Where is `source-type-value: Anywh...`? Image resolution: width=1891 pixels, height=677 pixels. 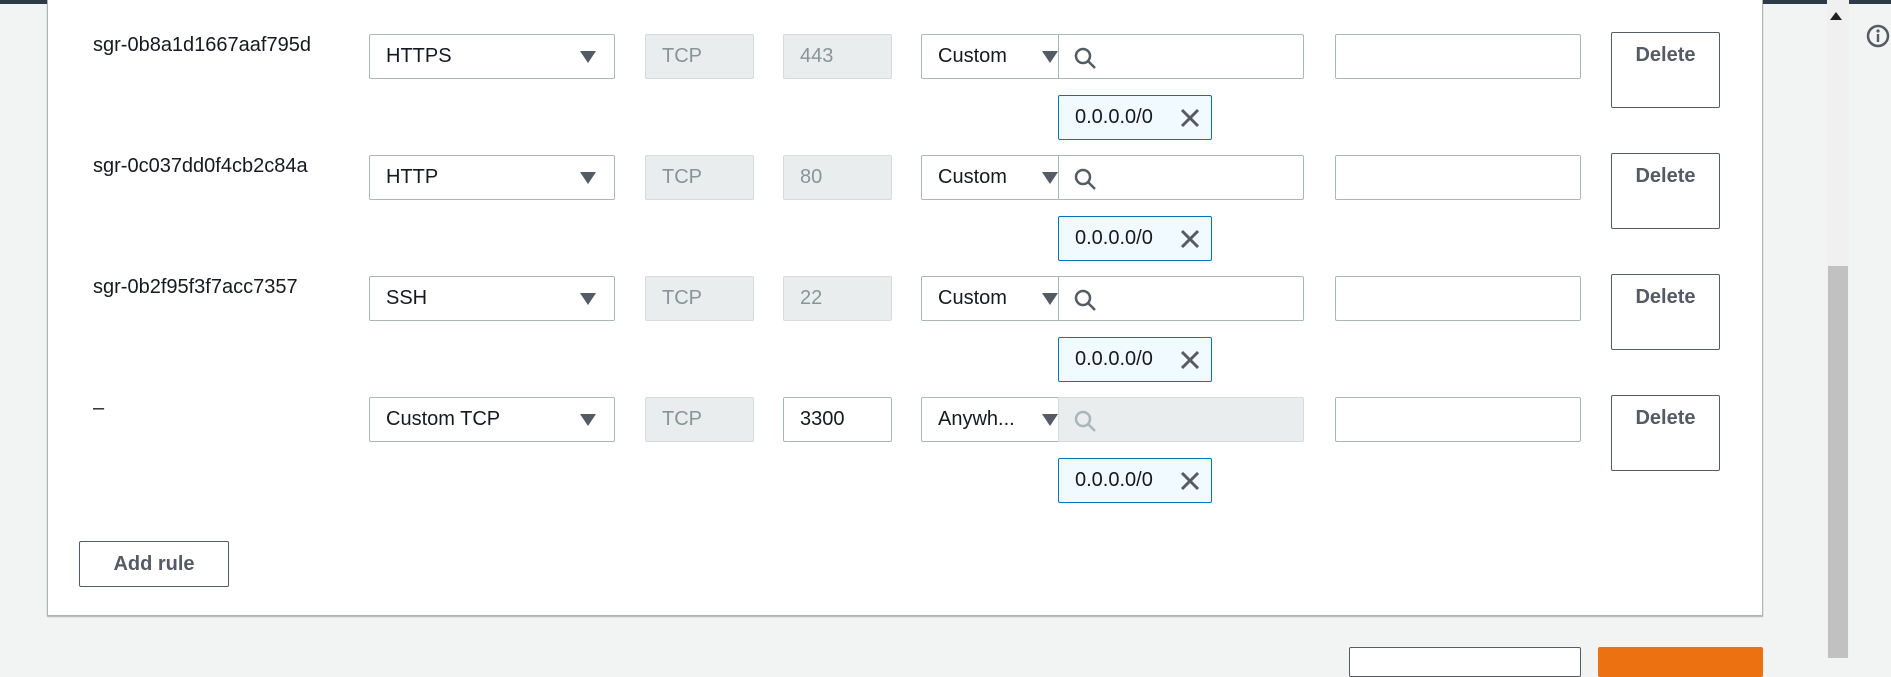
source-type-value: Anywh... is located at coordinates (976, 419).